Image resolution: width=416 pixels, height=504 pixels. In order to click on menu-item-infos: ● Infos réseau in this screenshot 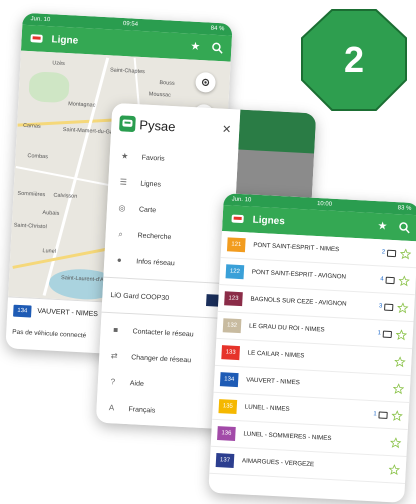, I will do `click(168, 263)`.